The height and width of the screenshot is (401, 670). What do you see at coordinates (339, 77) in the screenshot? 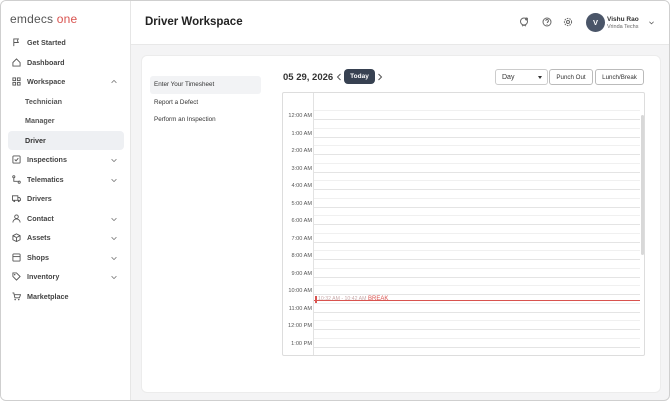
I see `chevron-left-icon` at bounding box center [339, 77].